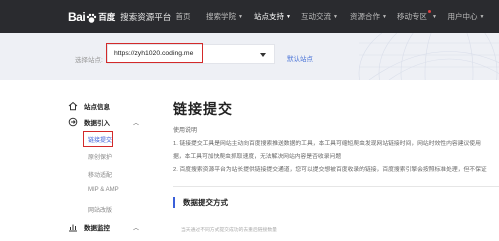  I want to click on sidebar-item-site-revision: 网站改版, so click(100, 209).